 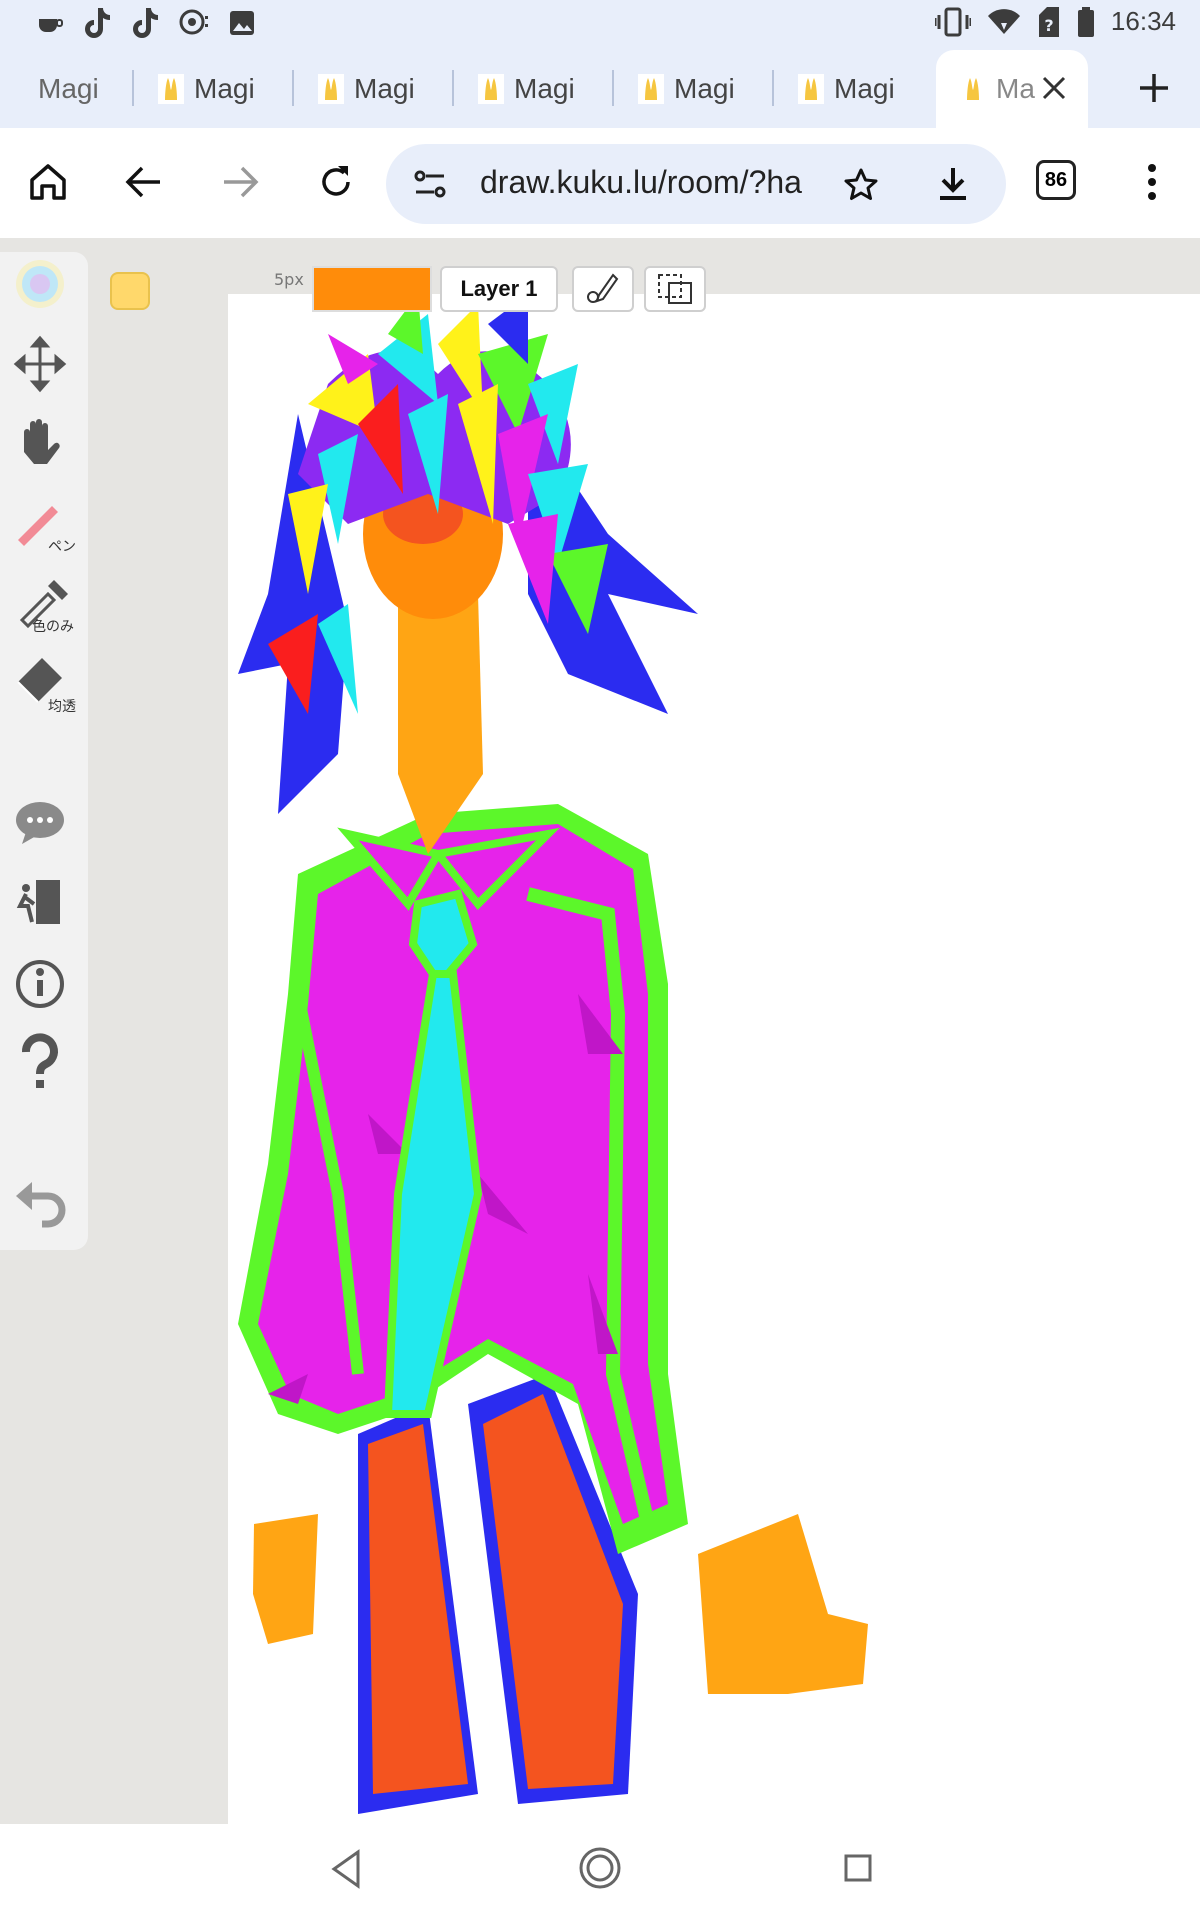 I want to click on browser-toolbar: draw.kuku.lu/room/?ha 86, so click(x=600, y=183).